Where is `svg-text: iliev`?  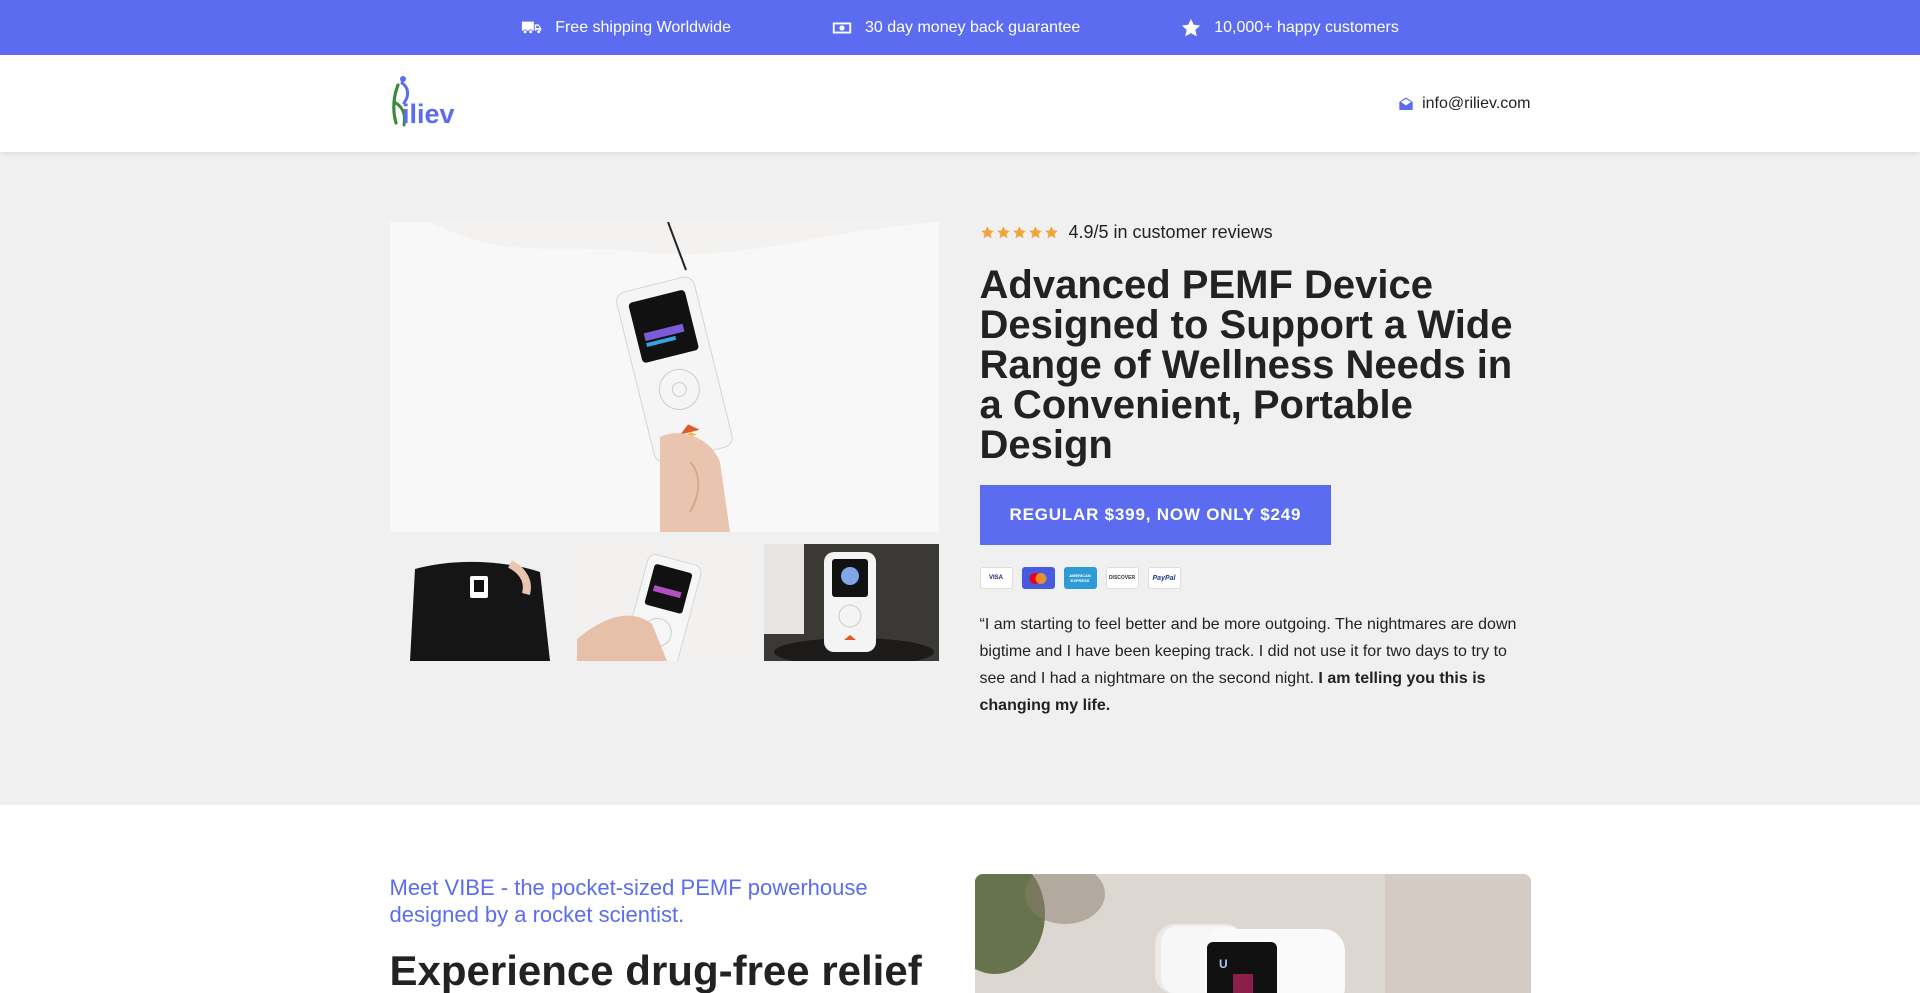
svg-text: iliev is located at coordinates (428, 114).